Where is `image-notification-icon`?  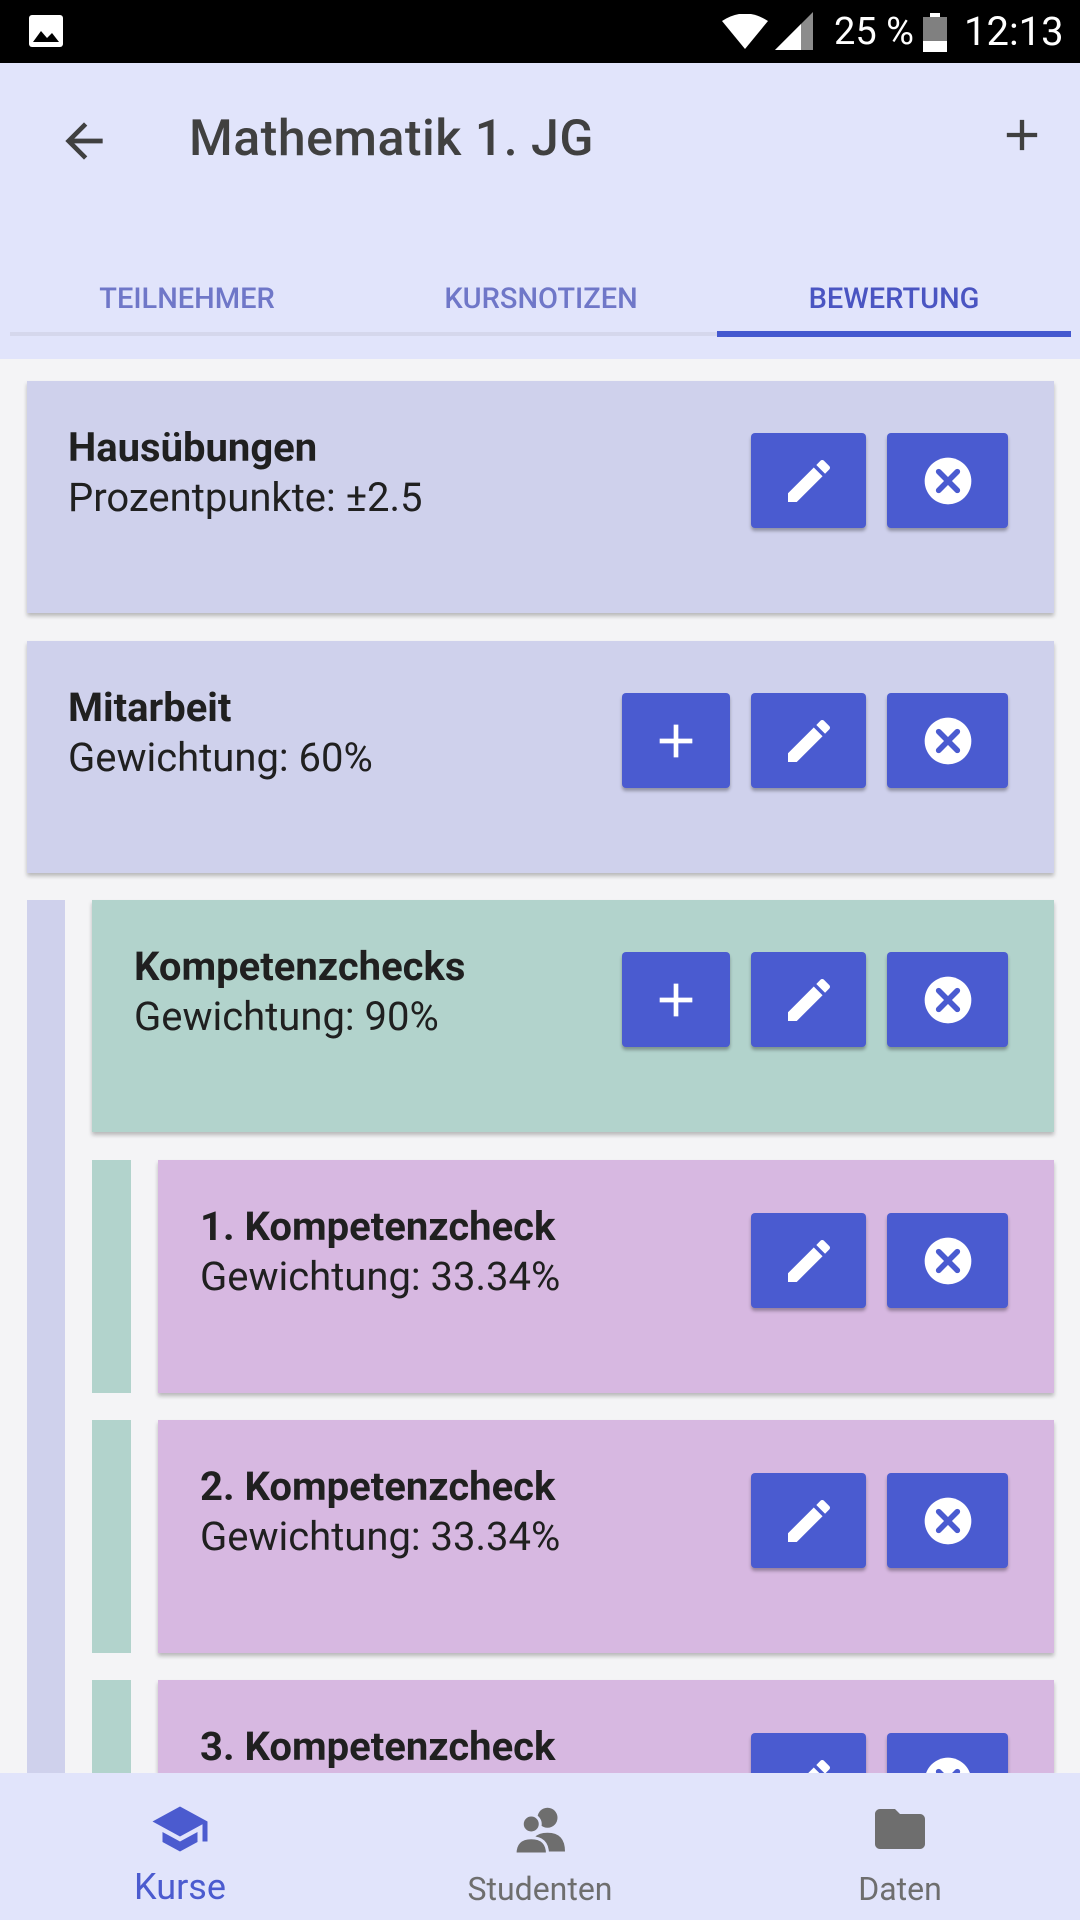
image-notification-icon is located at coordinates (46, 31).